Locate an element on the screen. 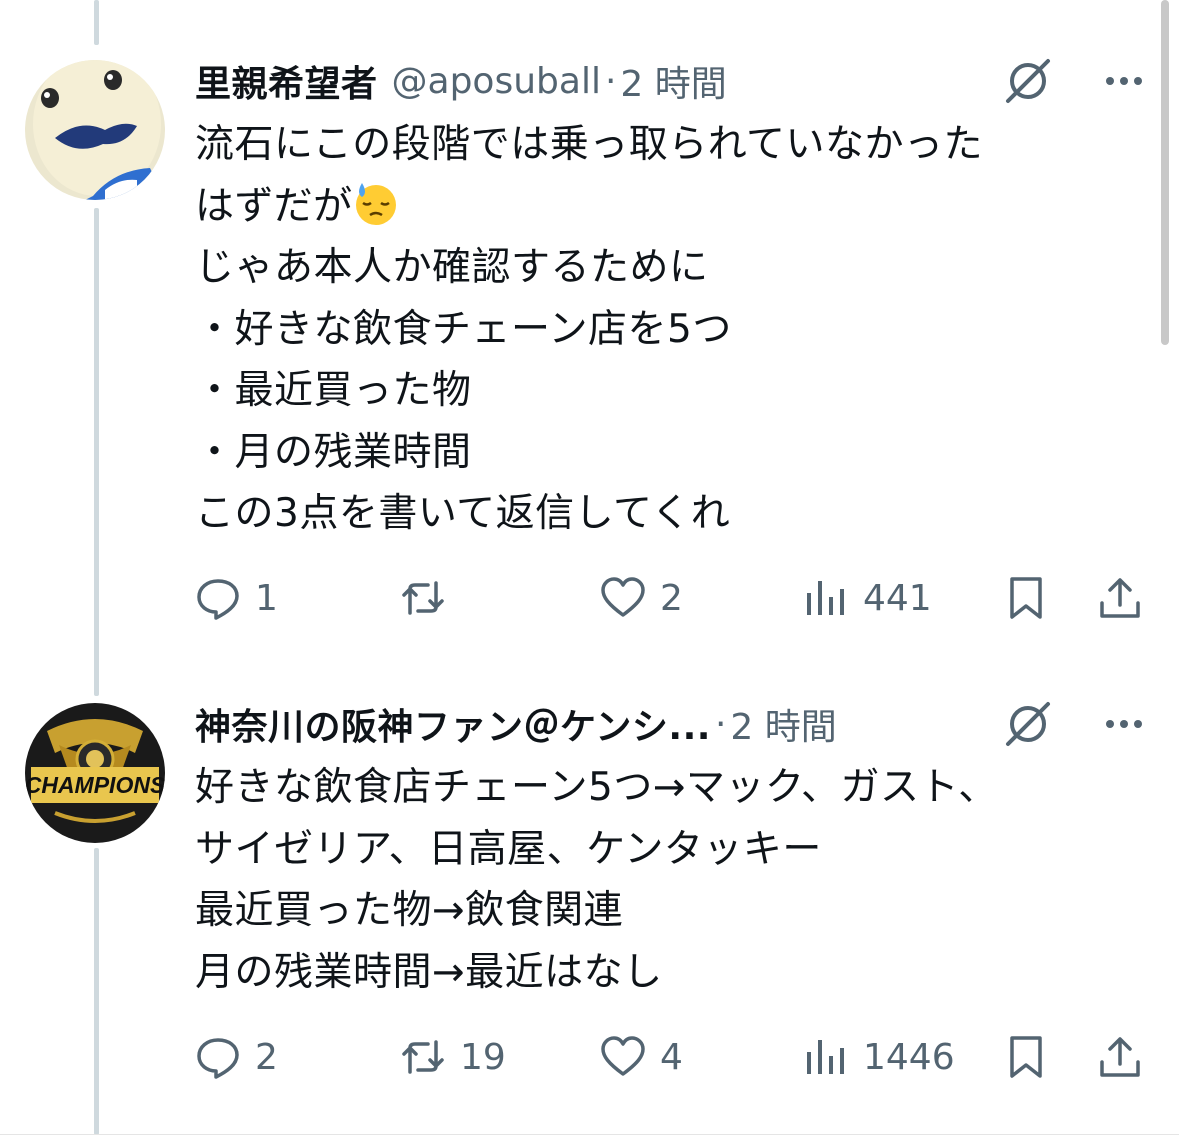 The width and height of the screenshot is (1179, 1135). like-button: 2 is located at coordinates (641, 598).